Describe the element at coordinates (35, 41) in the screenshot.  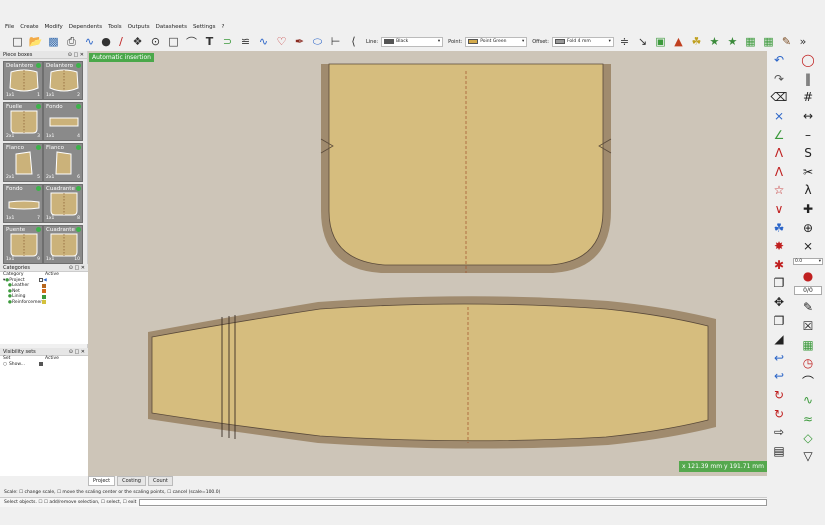
I see `open-folder-icon: 📂` at that location.